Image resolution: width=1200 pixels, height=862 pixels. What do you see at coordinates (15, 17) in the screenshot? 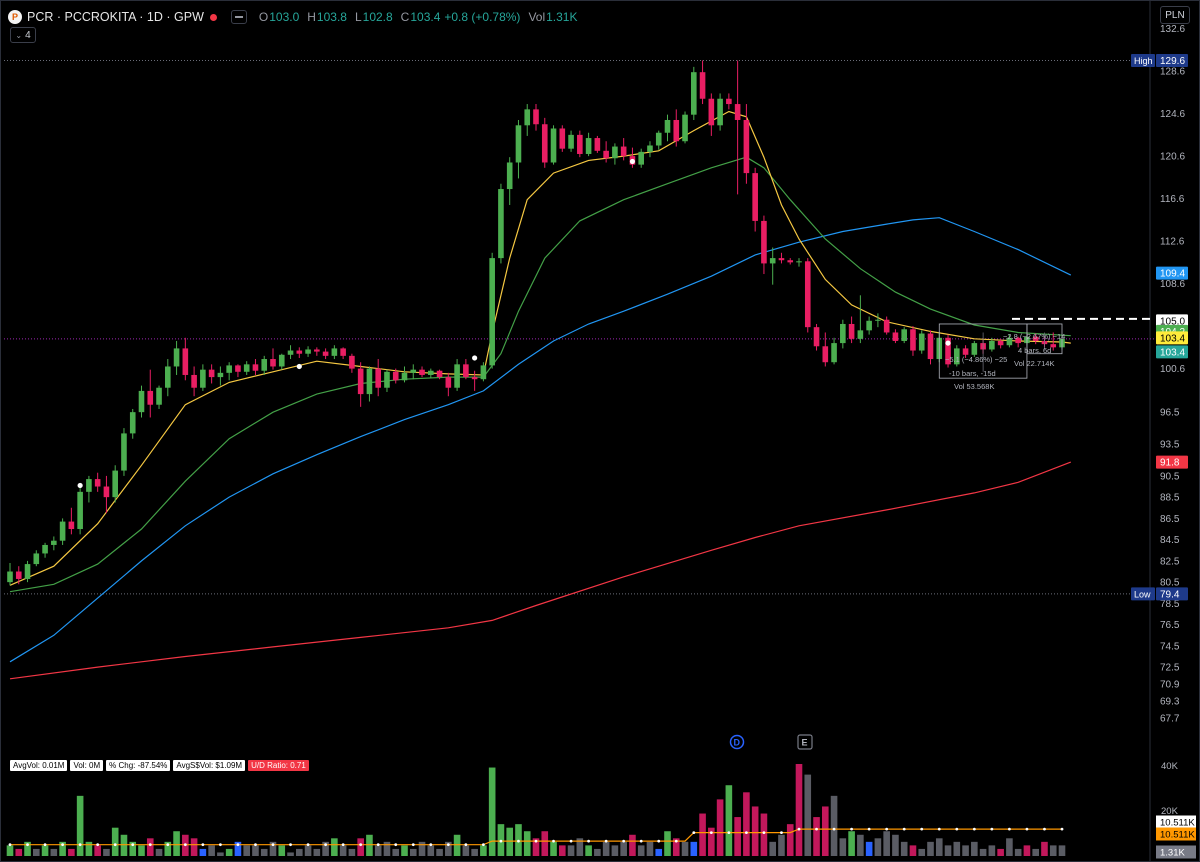
I see `symbol-logo-icon: P` at bounding box center [15, 17].